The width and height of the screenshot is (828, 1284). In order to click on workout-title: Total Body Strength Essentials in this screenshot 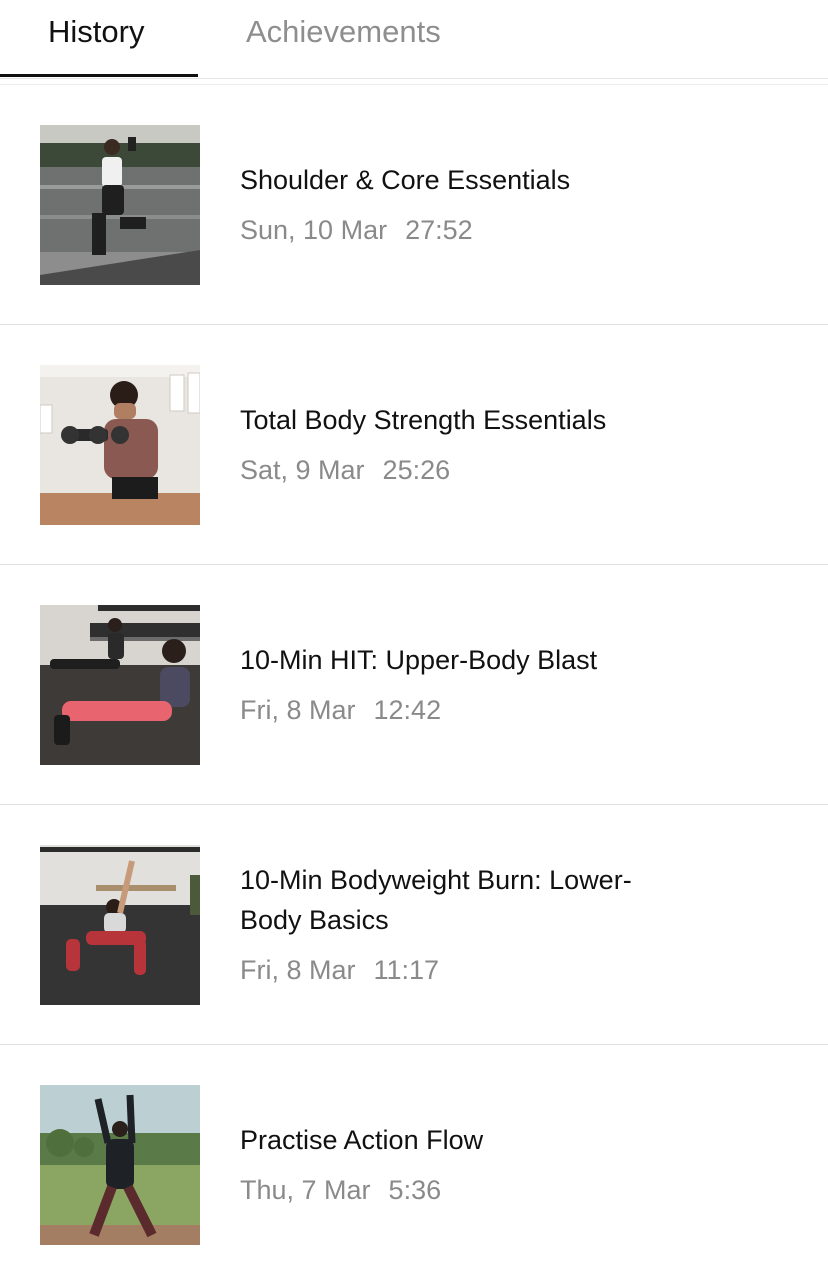, I will do `click(423, 419)`.